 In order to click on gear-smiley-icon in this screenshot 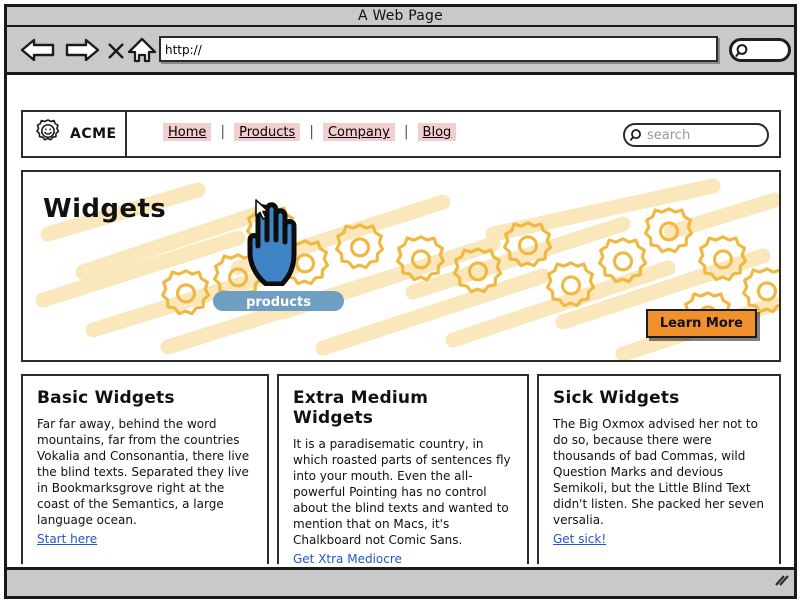, I will do `click(48, 134)`.